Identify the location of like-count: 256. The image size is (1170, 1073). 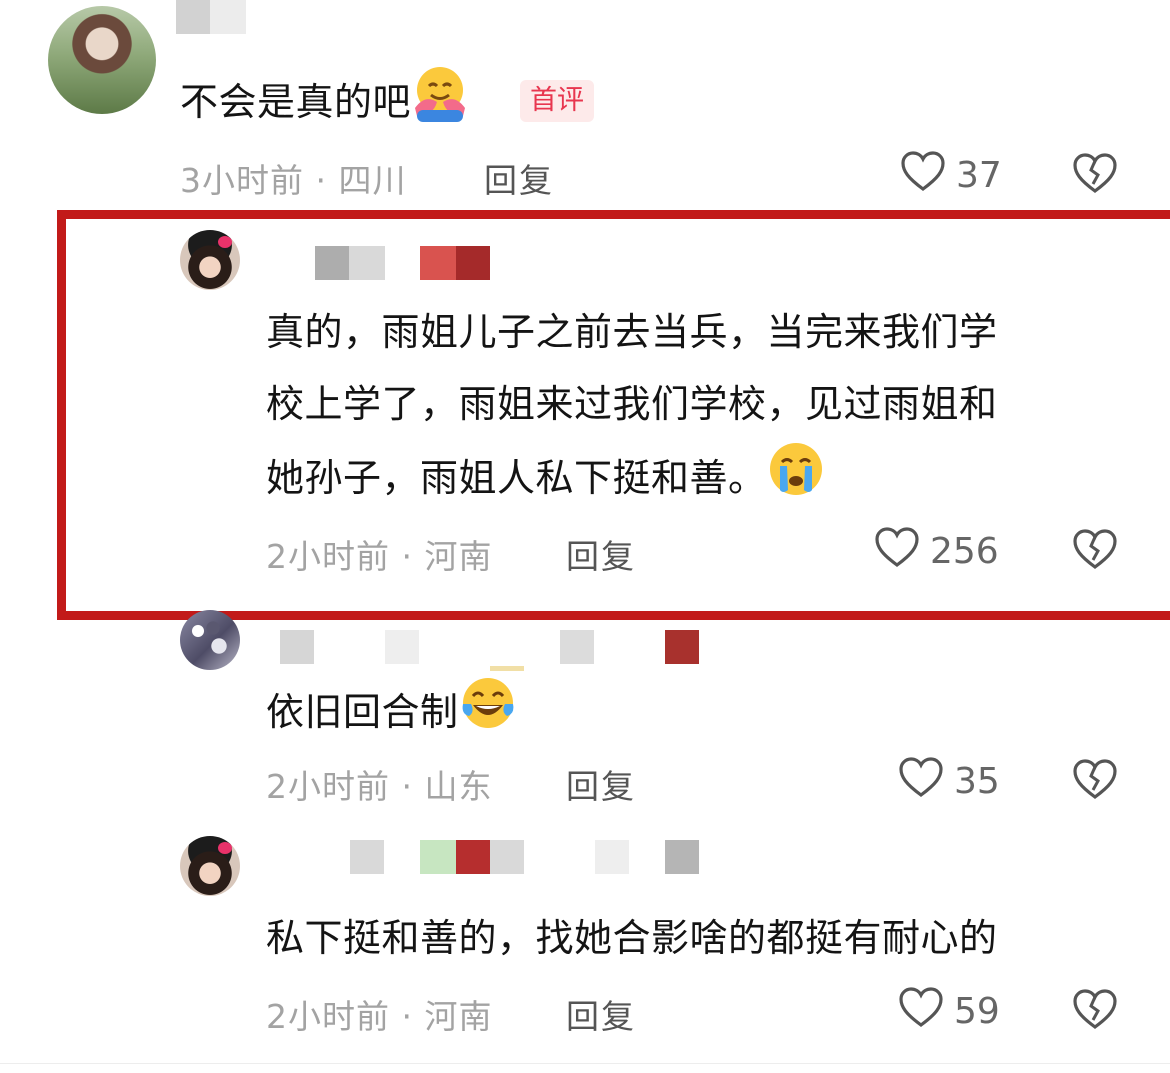
(964, 551).